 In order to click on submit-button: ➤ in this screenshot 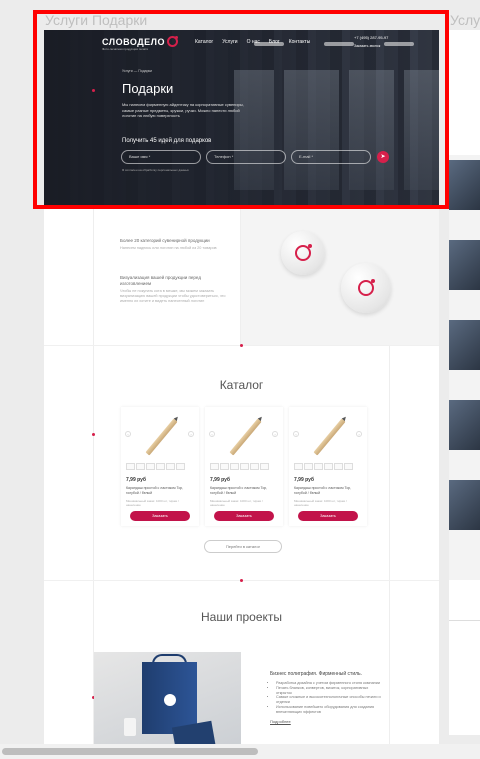, I will do `click(383, 157)`.